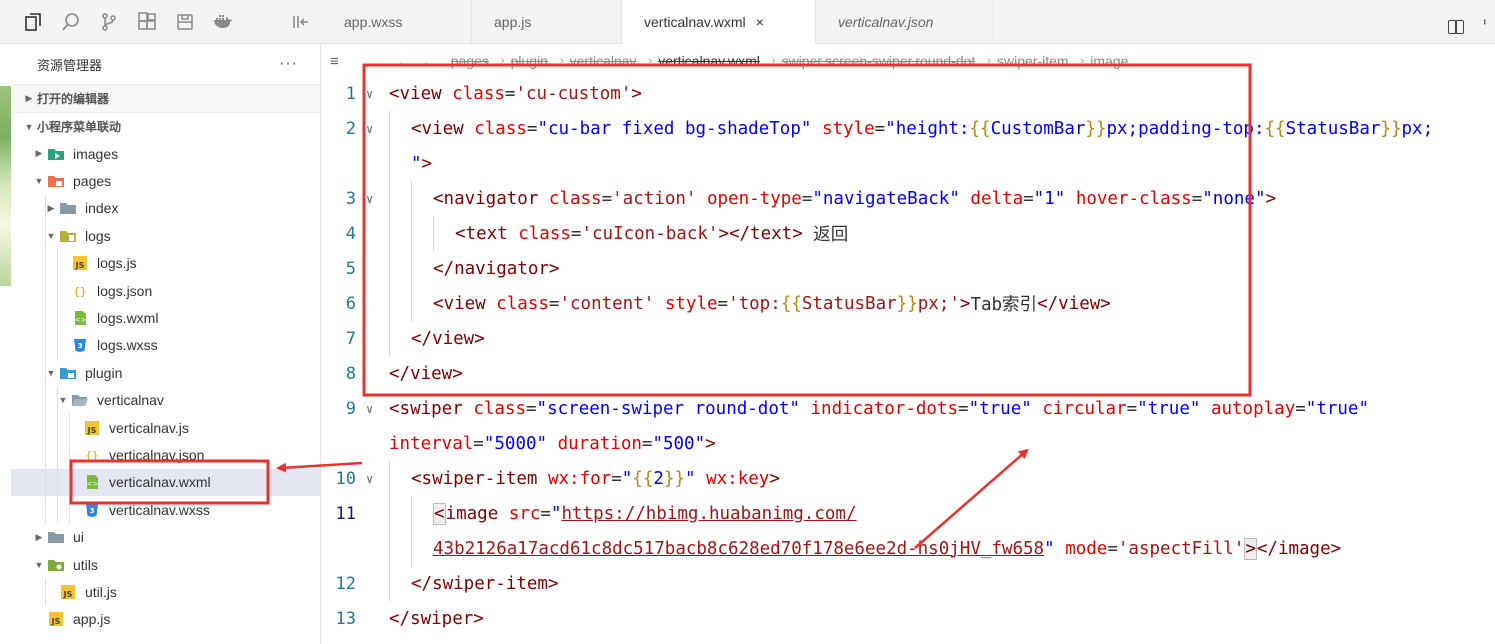 The height and width of the screenshot is (644, 1495). Describe the element at coordinates (908, 478) in the screenshot. I see `code-line: 10 ∨ <swiper-item wx:for = "{{2}} " wx:key >` at that location.